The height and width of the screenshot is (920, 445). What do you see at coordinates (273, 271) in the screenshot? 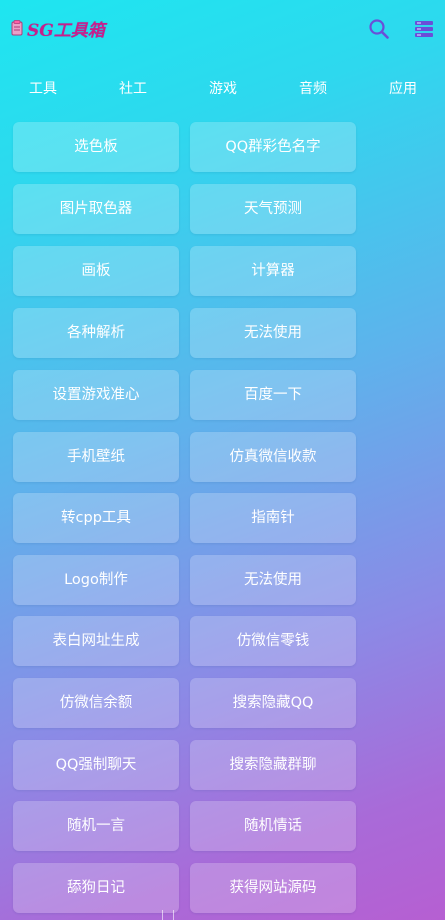
I see `tool-button: 计算器` at bounding box center [273, 271].